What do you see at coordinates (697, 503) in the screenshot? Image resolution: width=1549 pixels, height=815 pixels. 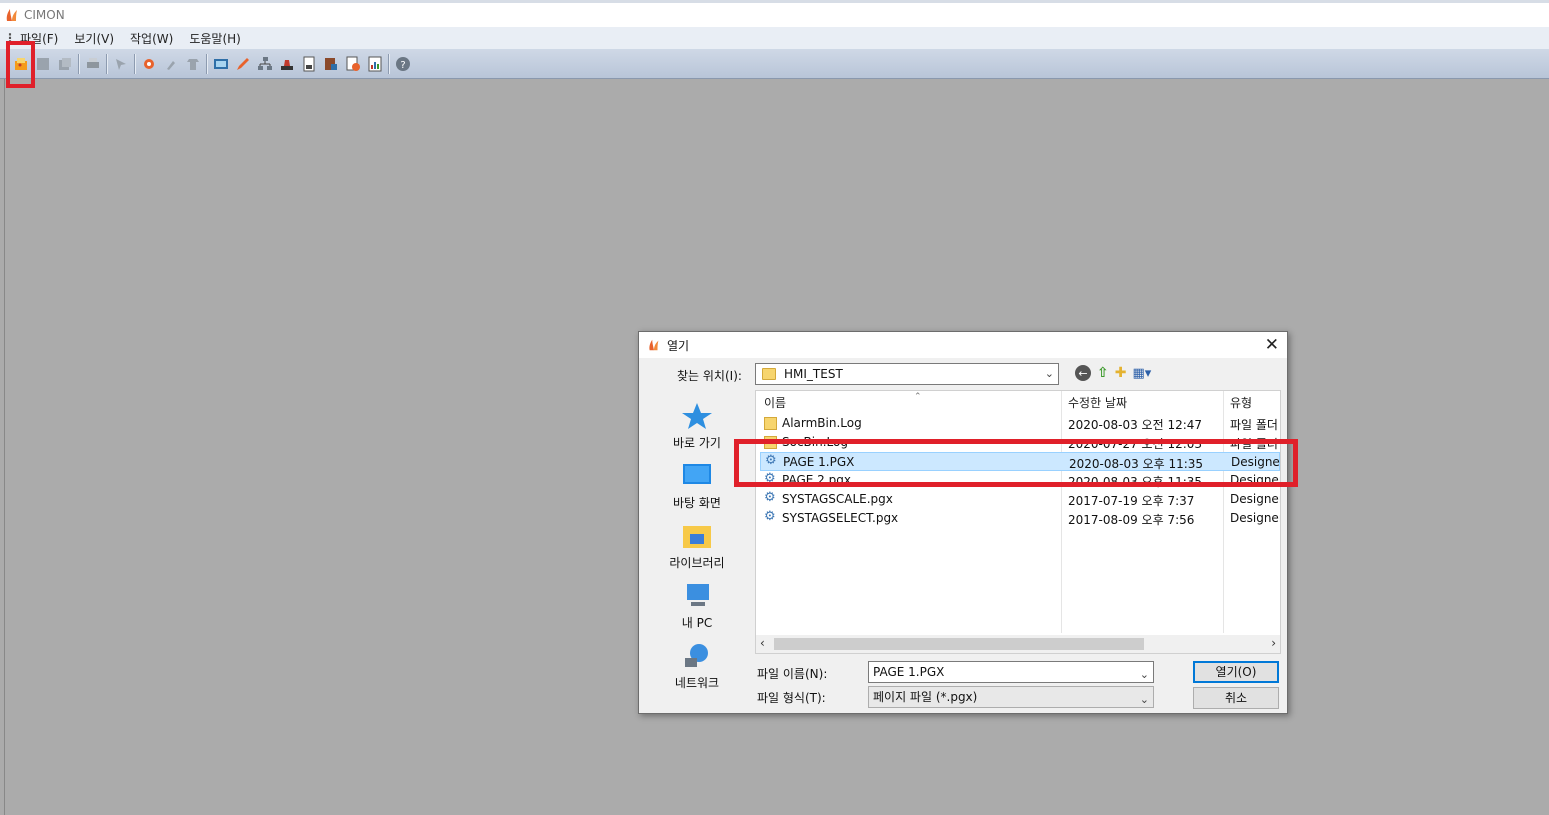 I see `place-label: 바탕 화면` at bounding box center [697, 503].